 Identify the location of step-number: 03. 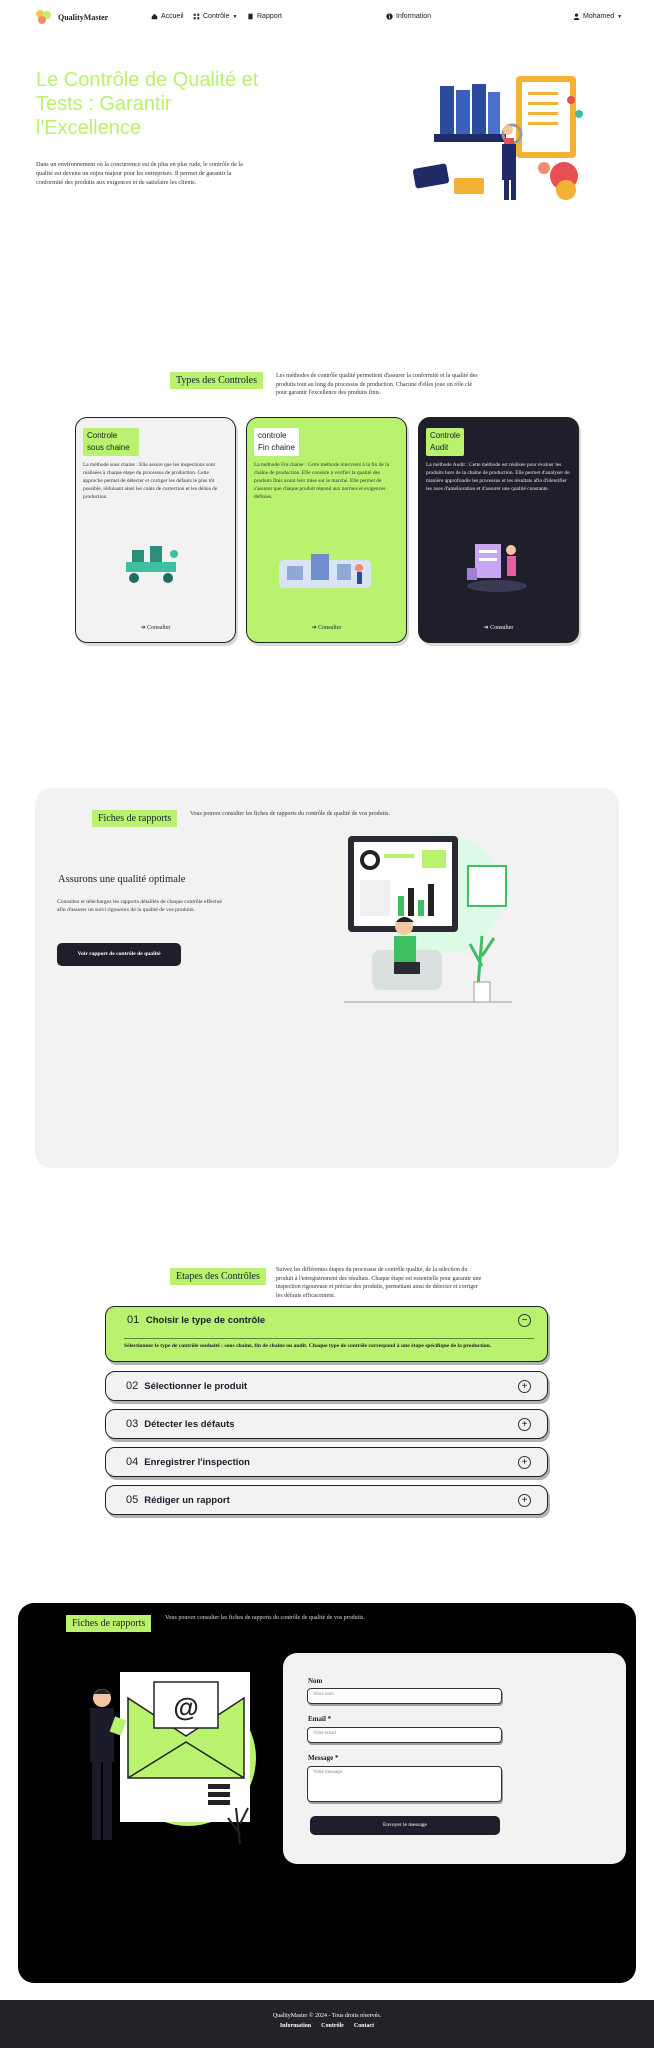
(132, 1424).